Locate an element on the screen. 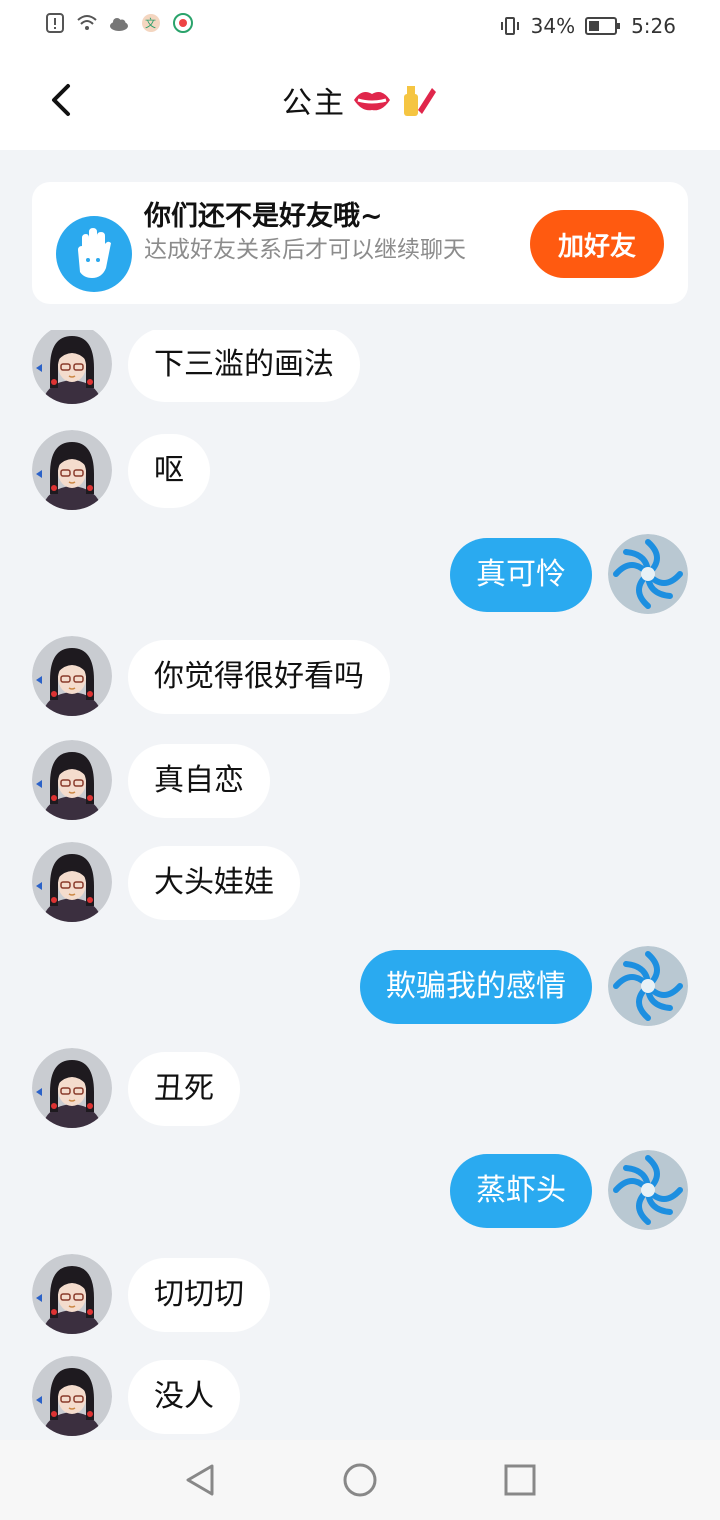 The image size is (720, 1520). message-row: 大头娃娃 is located at coordinates (360, 884).